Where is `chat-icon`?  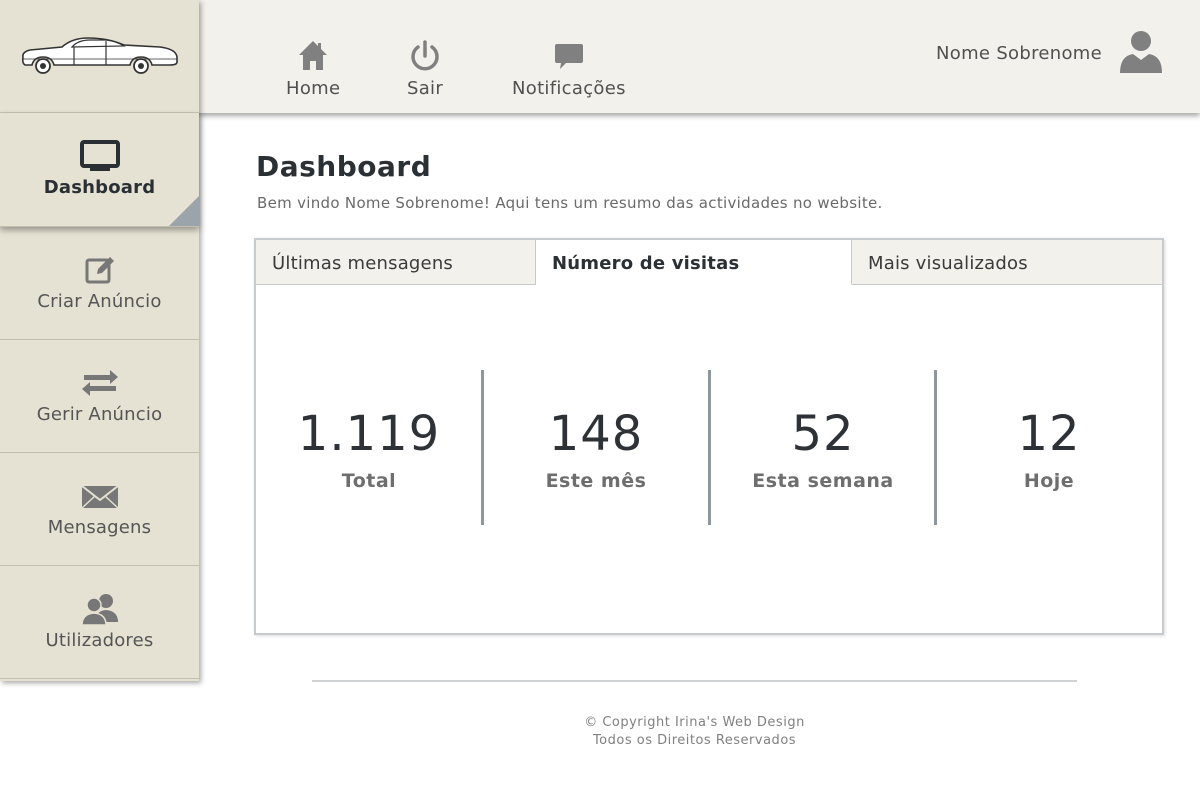 chat-icon is located at coordinates (568, 56).